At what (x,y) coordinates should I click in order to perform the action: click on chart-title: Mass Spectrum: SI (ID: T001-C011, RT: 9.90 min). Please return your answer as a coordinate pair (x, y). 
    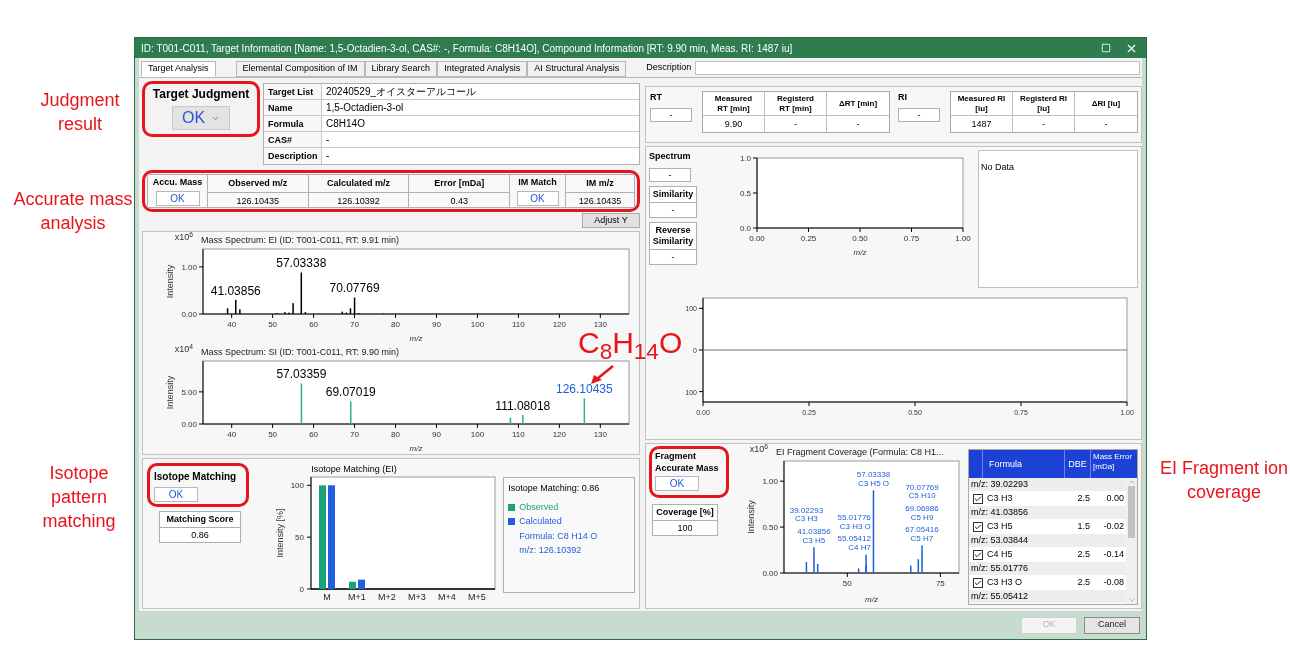
    Looking at the image, I should click on (300, 352).